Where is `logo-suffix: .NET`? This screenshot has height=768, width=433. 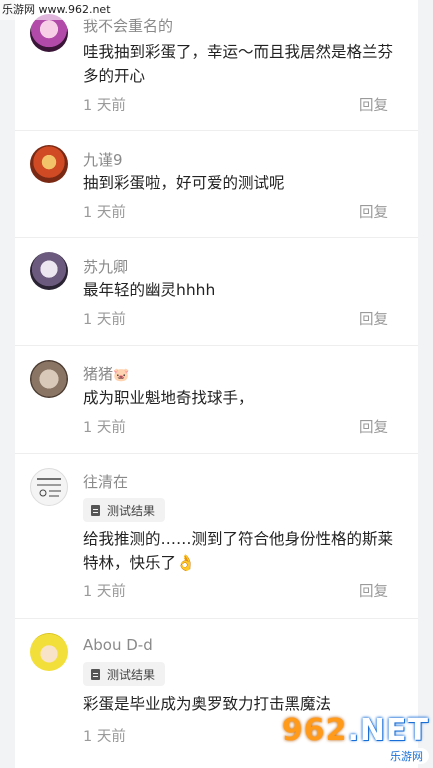
logo-suffix: .NET is located at coordinates (388, 730).